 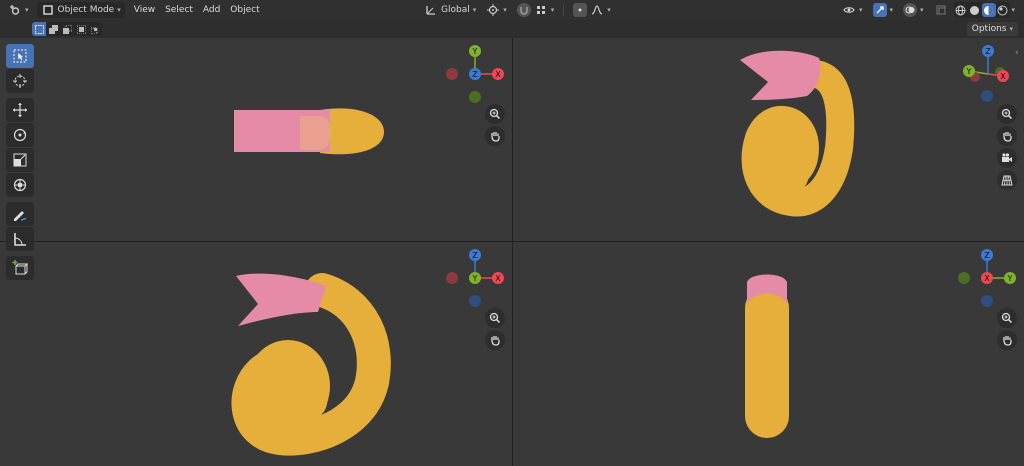 I want to click on options-dropdown: Options ▾, so click(x=992, y=29).